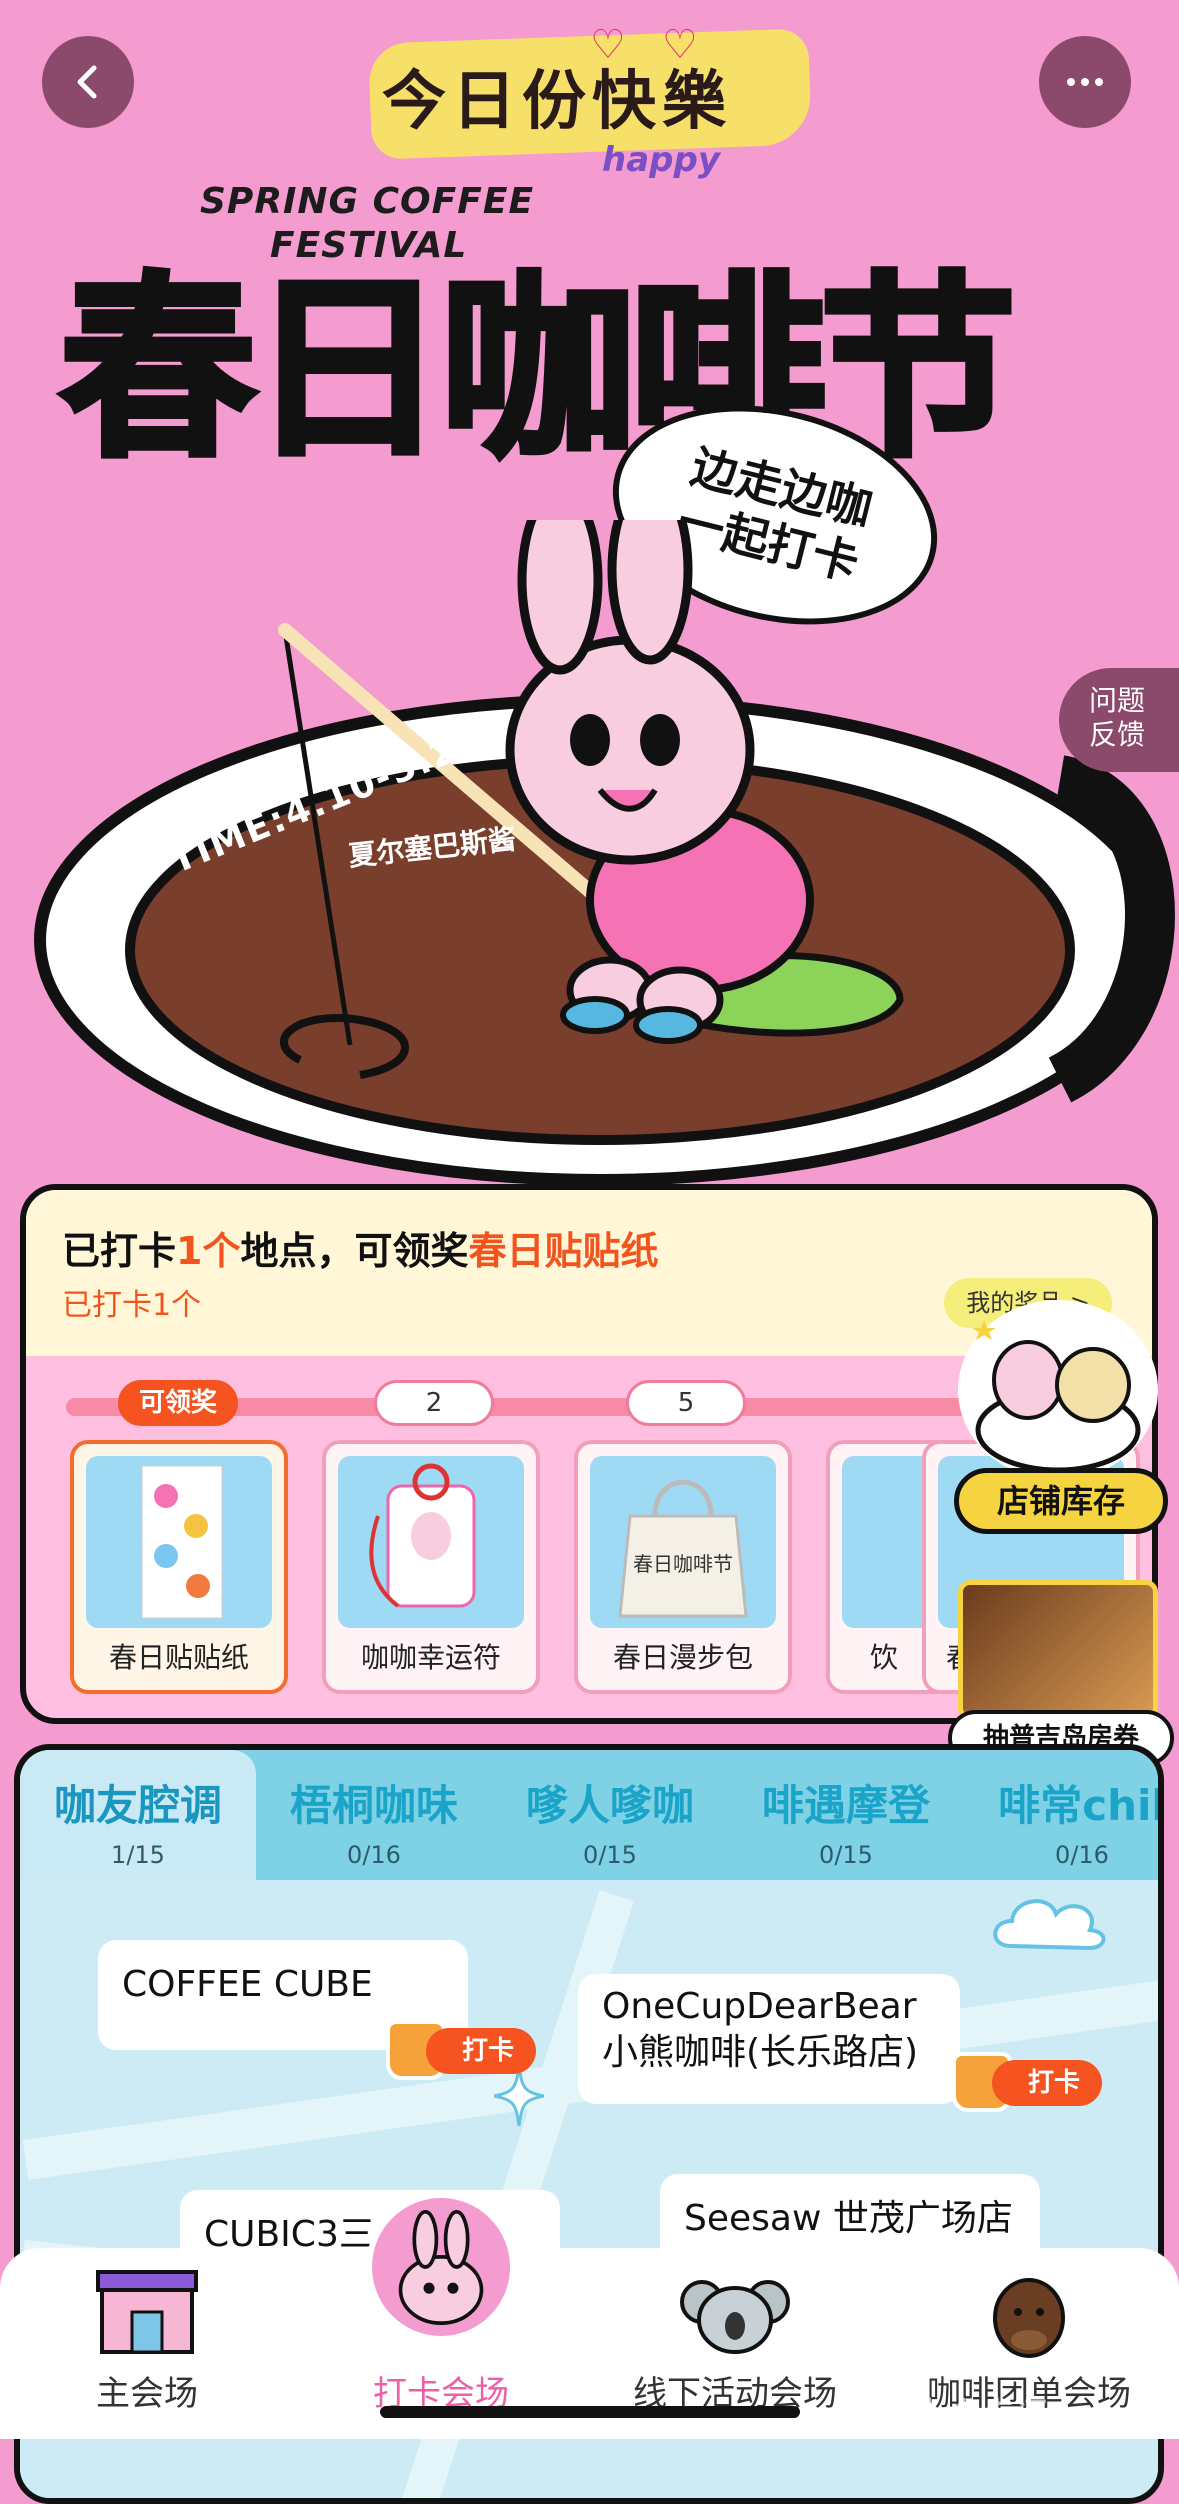  I want to click on lucky-charm-image, so click(431, 1542).